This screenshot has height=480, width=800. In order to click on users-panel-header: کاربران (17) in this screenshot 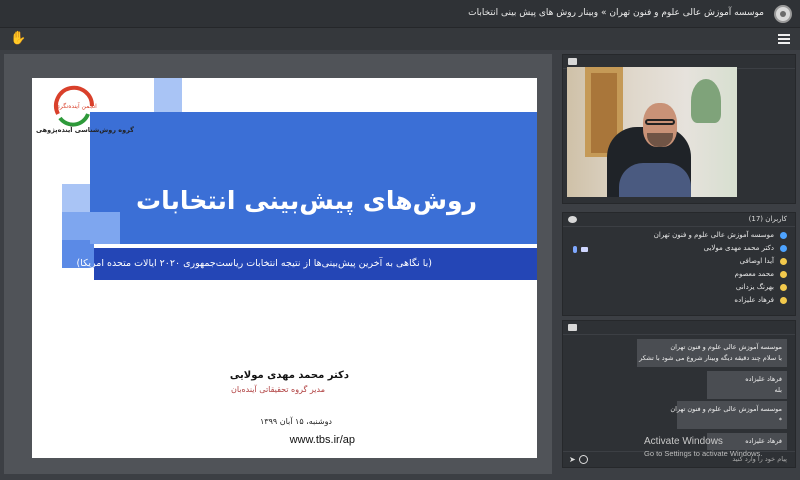, I will do `click(679, 220)`.